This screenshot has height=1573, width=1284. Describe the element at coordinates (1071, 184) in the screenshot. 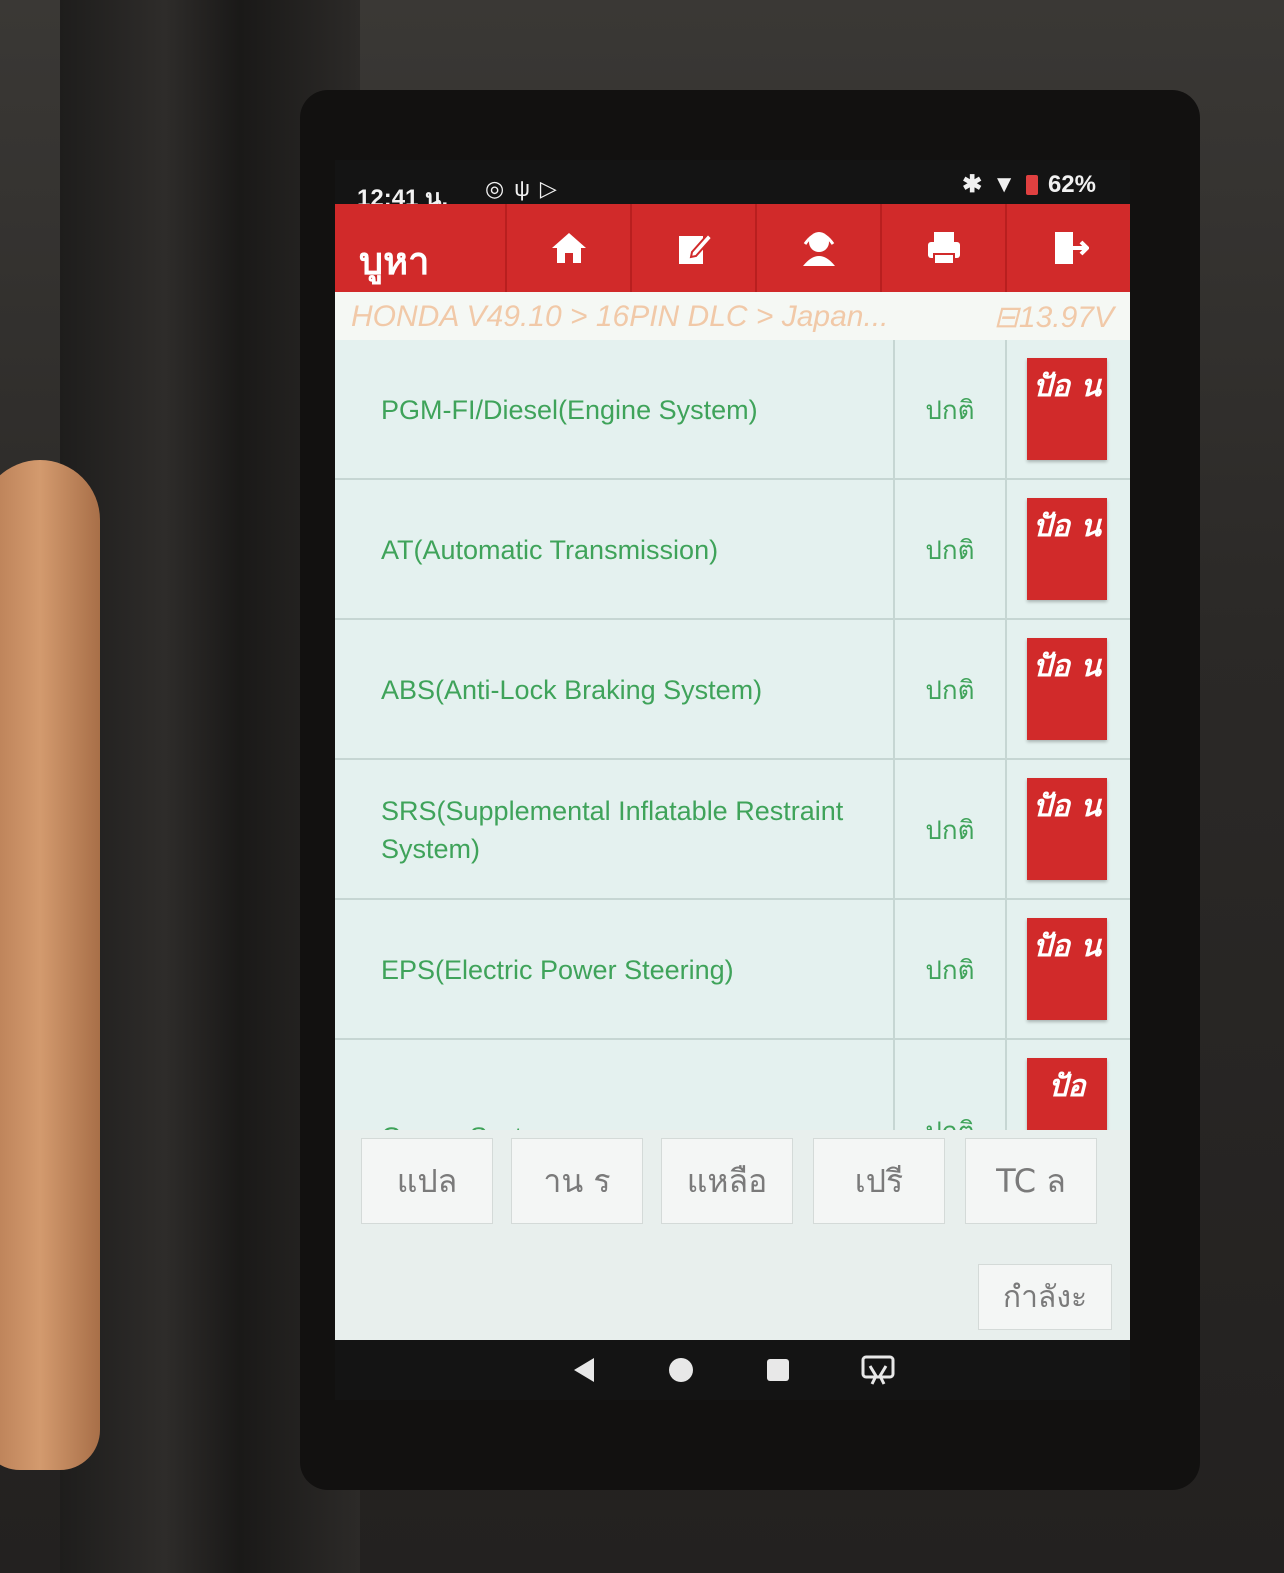

I see `battery-percent: 62%` at that location.